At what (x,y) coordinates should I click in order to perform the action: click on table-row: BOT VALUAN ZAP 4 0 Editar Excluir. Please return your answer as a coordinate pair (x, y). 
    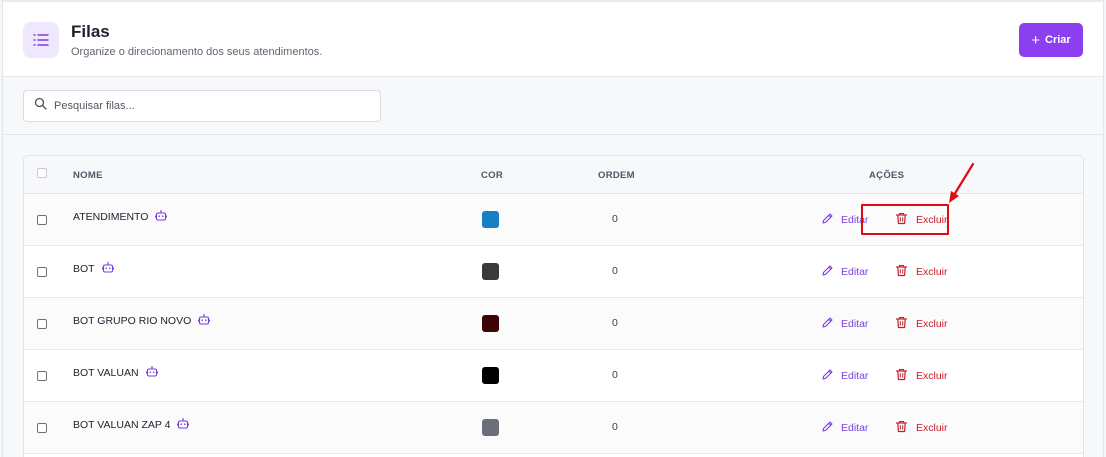
    Looking at the image, I should click on (553, 428).